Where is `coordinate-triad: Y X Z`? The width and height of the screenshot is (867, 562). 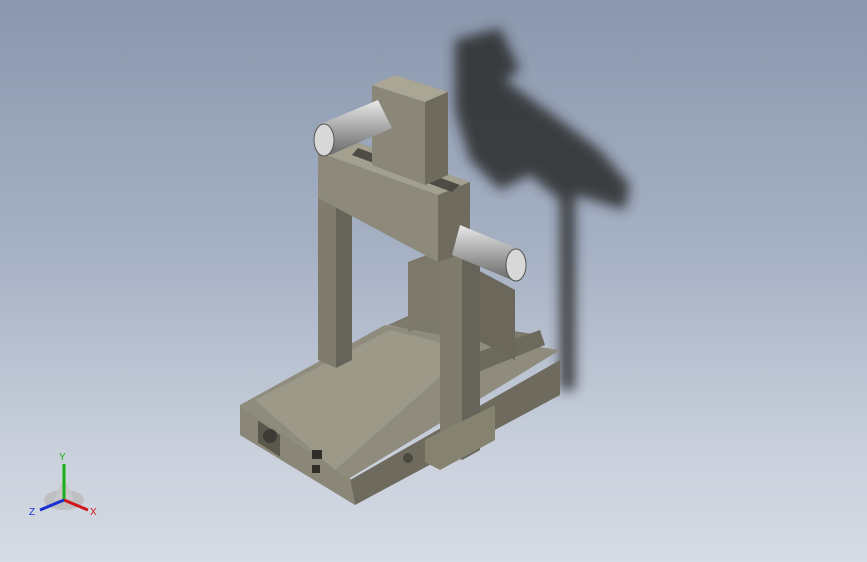
coordinate-triad: Y X Z is located at coordinates (63, 485).